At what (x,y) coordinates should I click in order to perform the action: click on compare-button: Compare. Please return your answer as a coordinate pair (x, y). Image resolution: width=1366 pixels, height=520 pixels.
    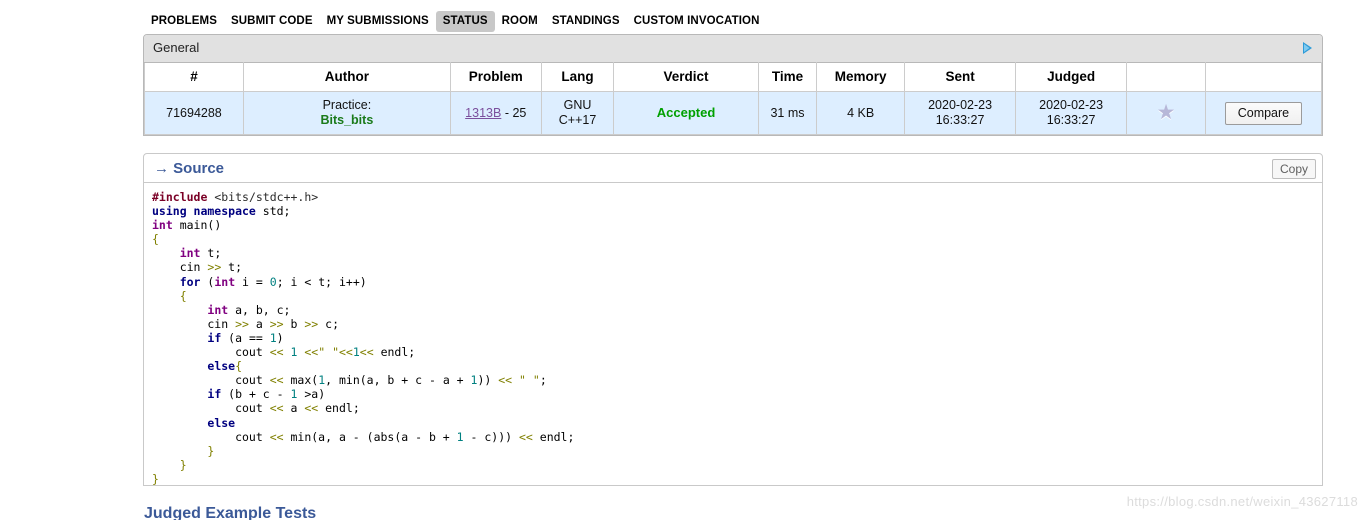
    Looking at the image, I should click on (1263, 113).